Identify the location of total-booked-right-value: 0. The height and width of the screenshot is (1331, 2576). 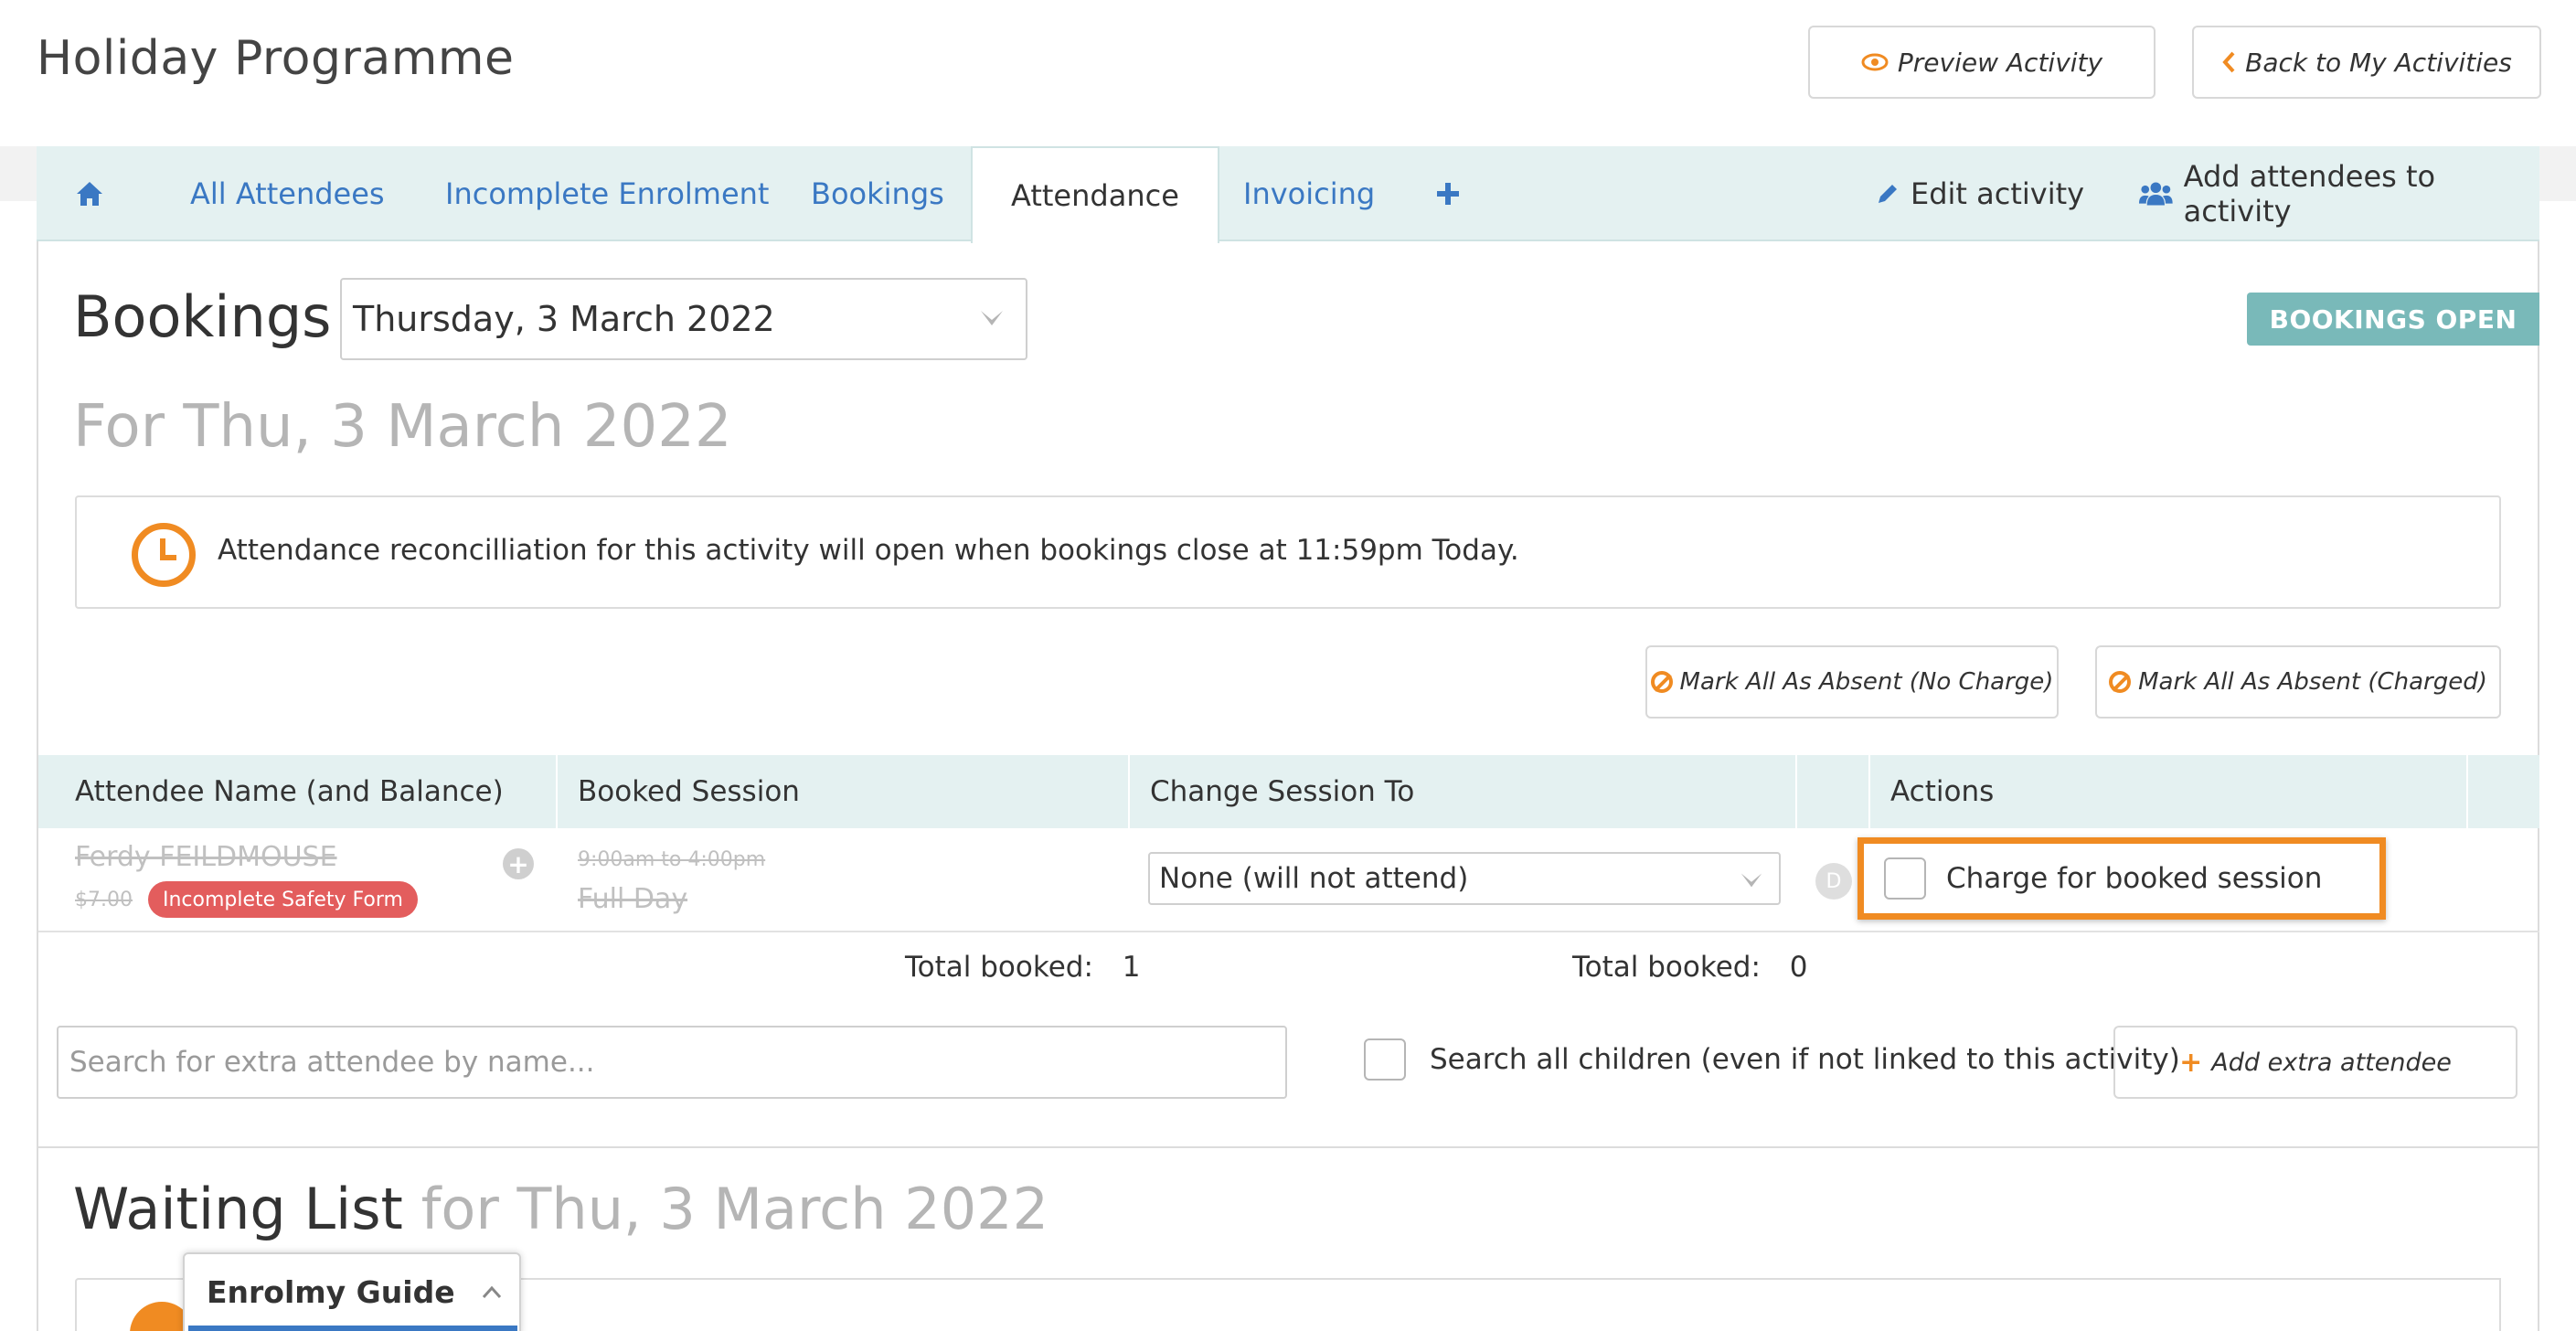
(1798, 967).